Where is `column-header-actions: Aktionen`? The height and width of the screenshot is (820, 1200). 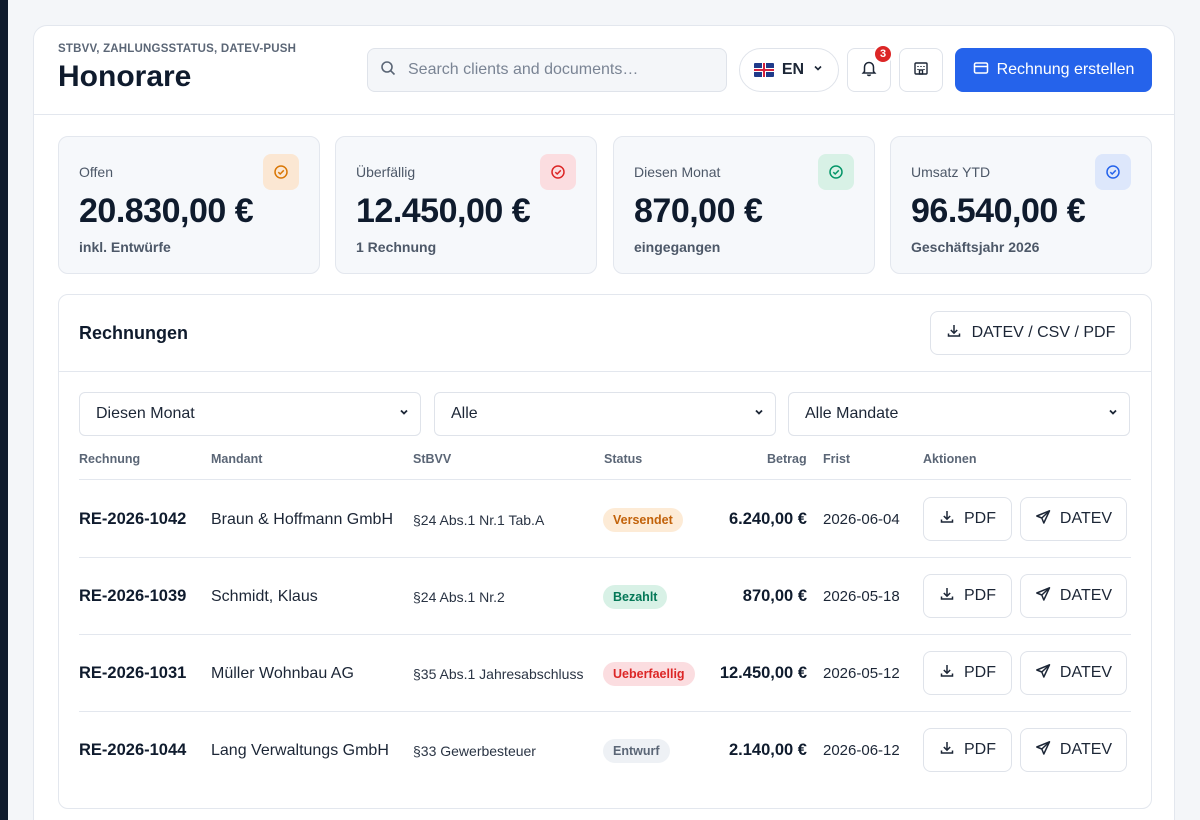
column-header-actions: Aktionen is located at coordinates (950, 459).